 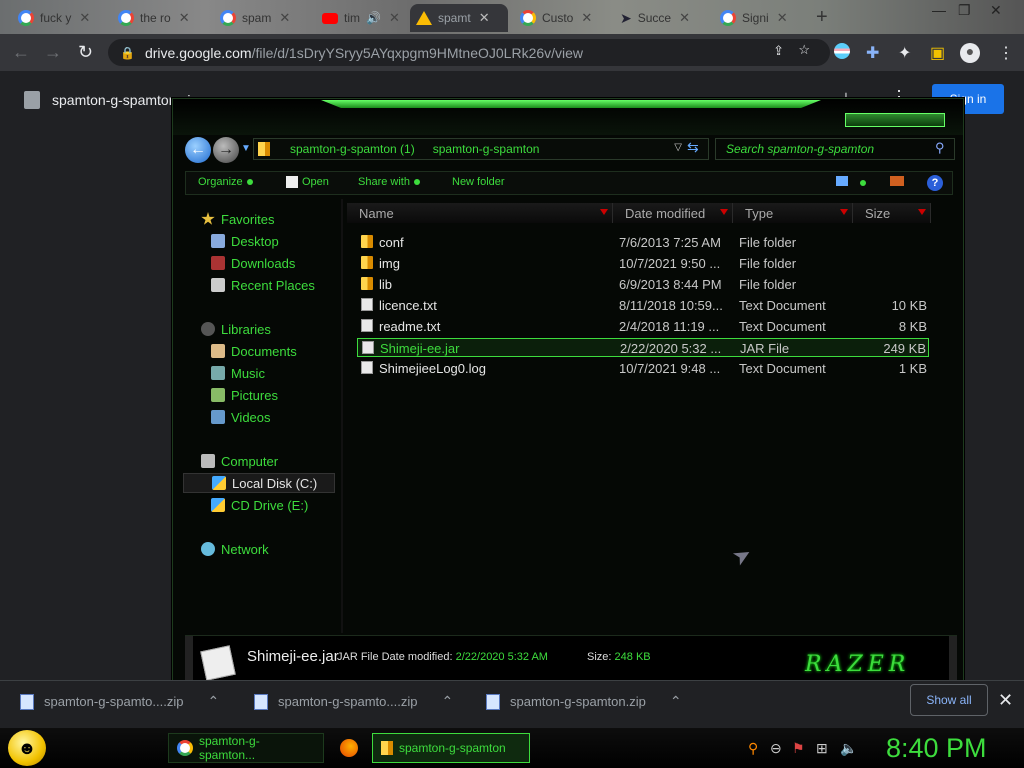 I want to click on menu-kebab-icon: ⋮, so click(x=1006, y=53).